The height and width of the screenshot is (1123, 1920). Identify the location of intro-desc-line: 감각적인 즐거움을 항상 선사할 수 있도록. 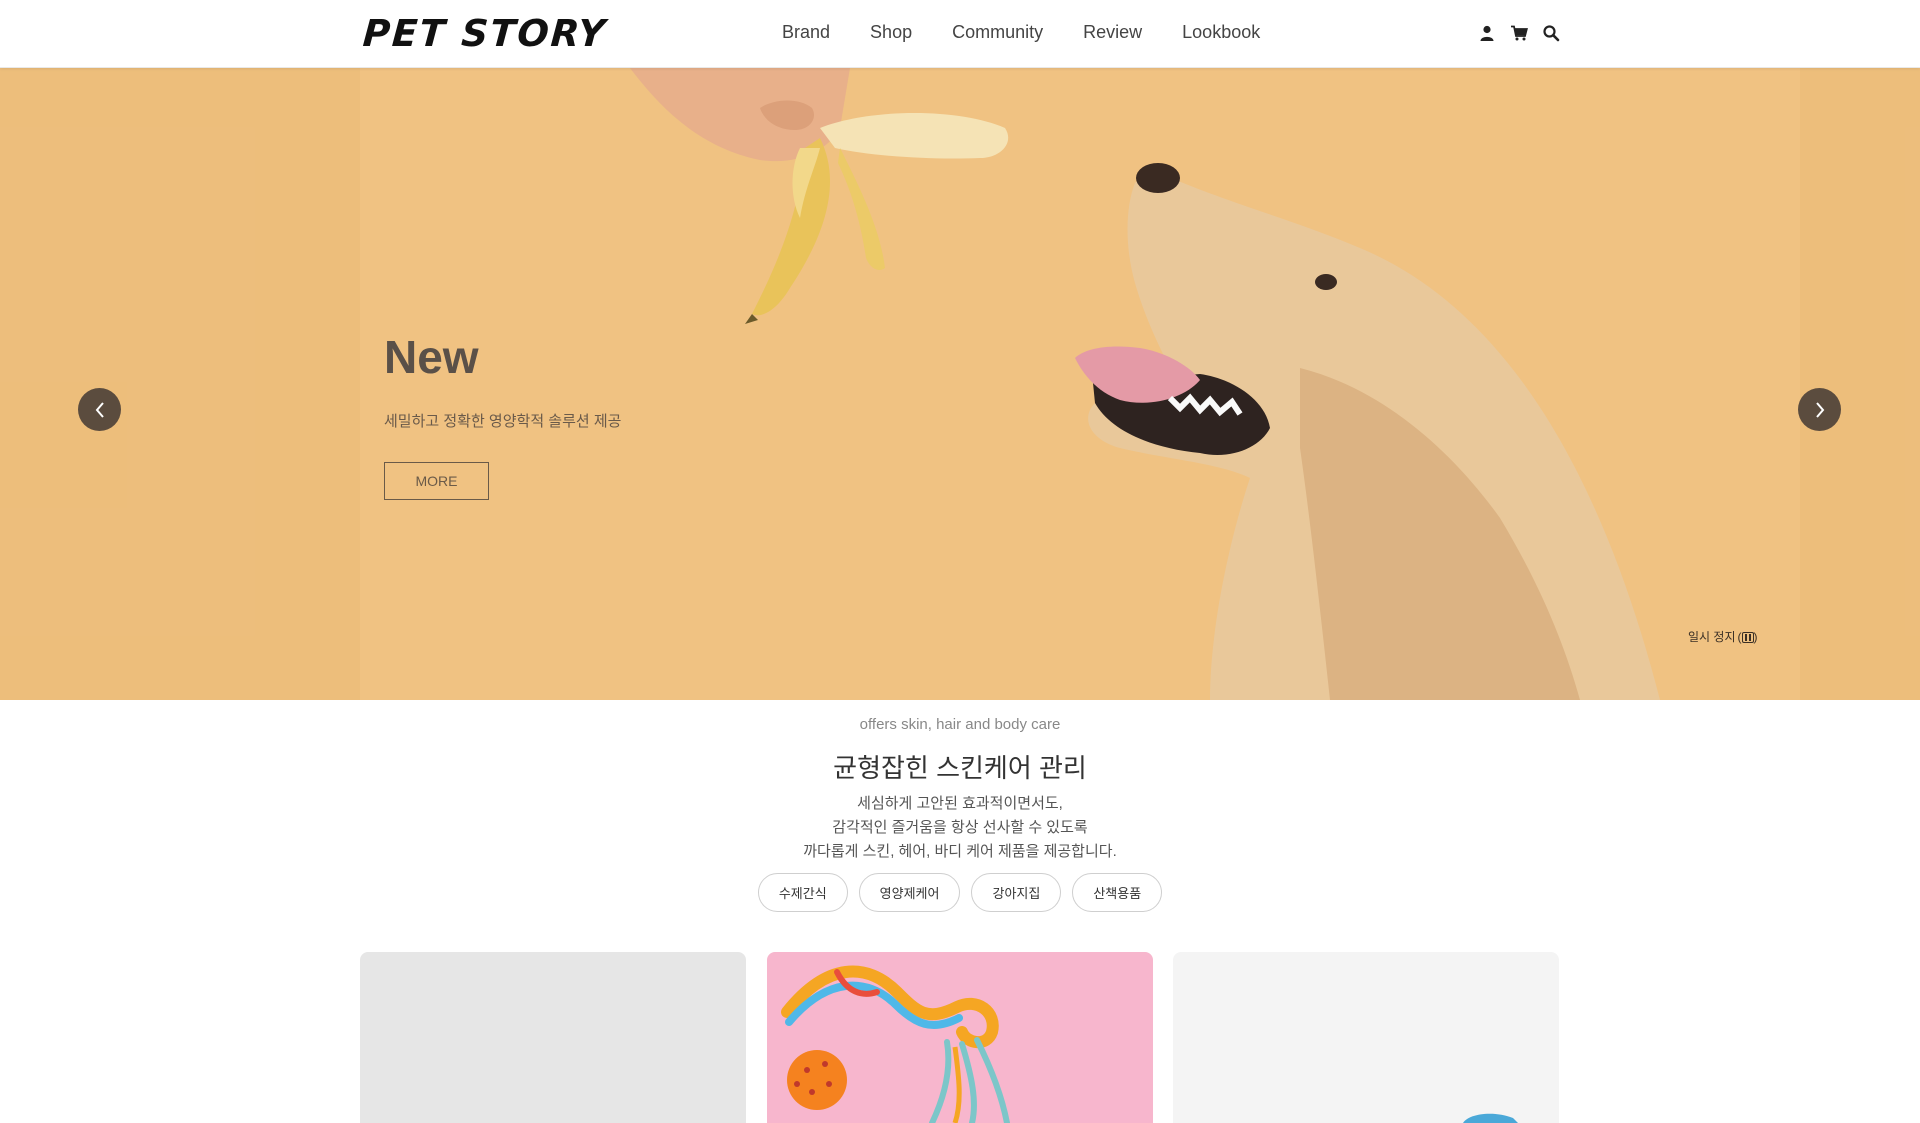
(960, 827).